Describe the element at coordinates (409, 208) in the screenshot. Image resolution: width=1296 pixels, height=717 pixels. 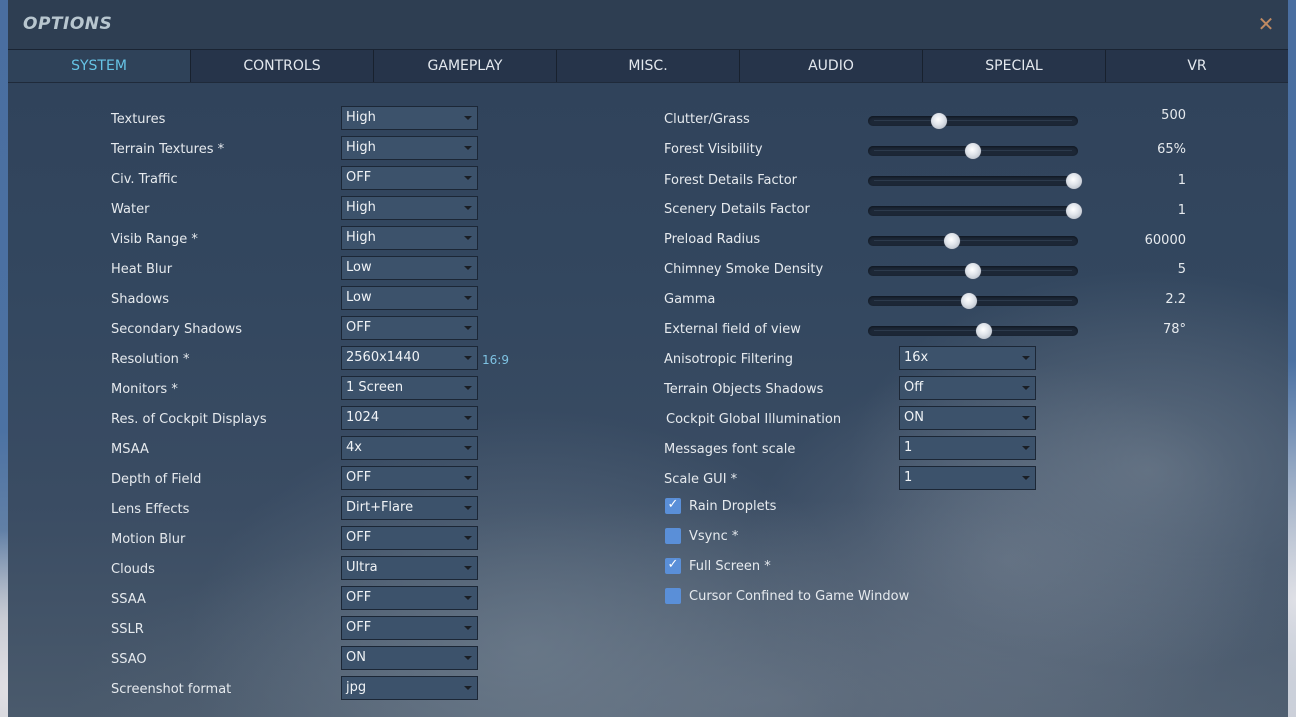
I see `dropdown-water: High` at that location.